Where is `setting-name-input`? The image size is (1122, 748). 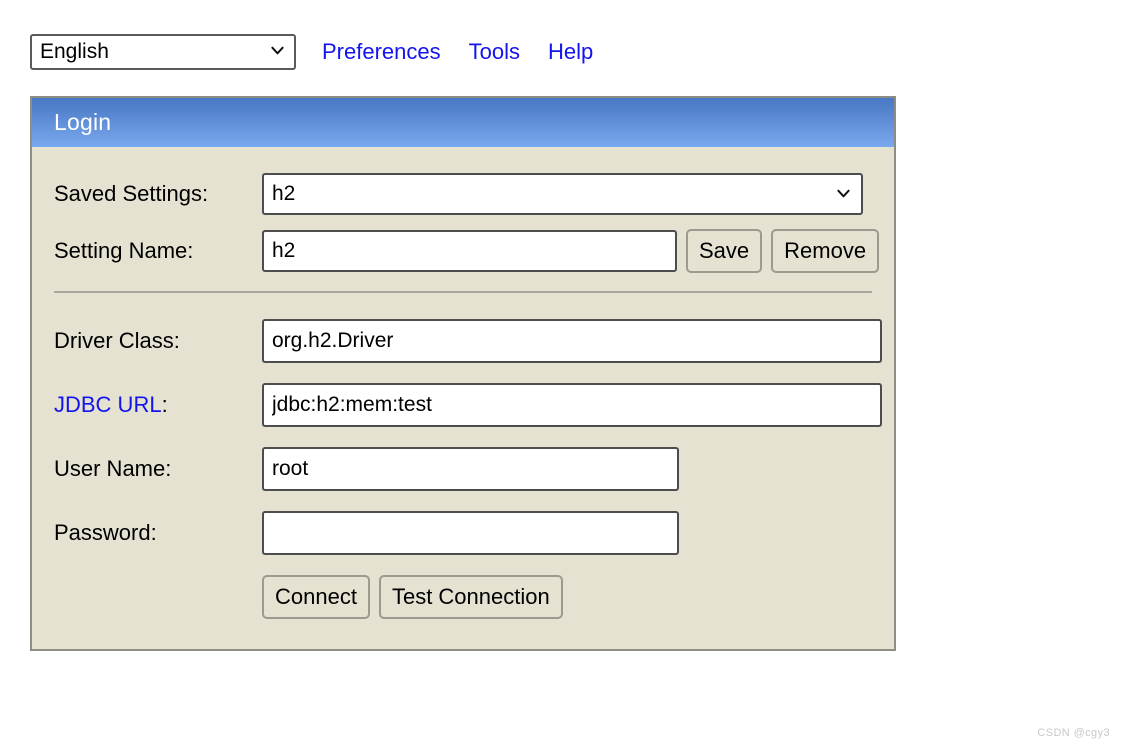
setting-name-input is located at coordinates (469, 251).